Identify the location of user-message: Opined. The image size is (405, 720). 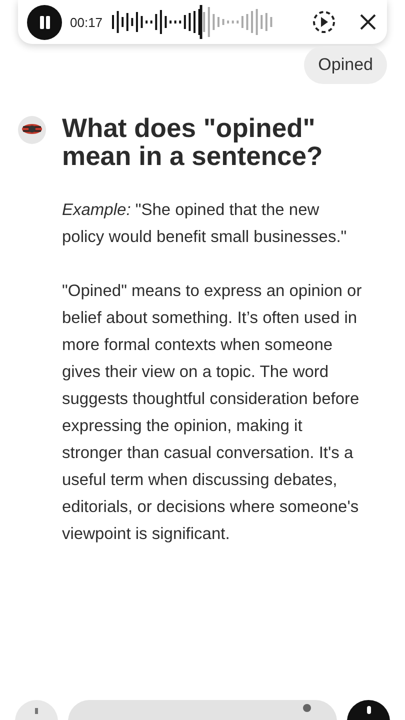
(345, 65).